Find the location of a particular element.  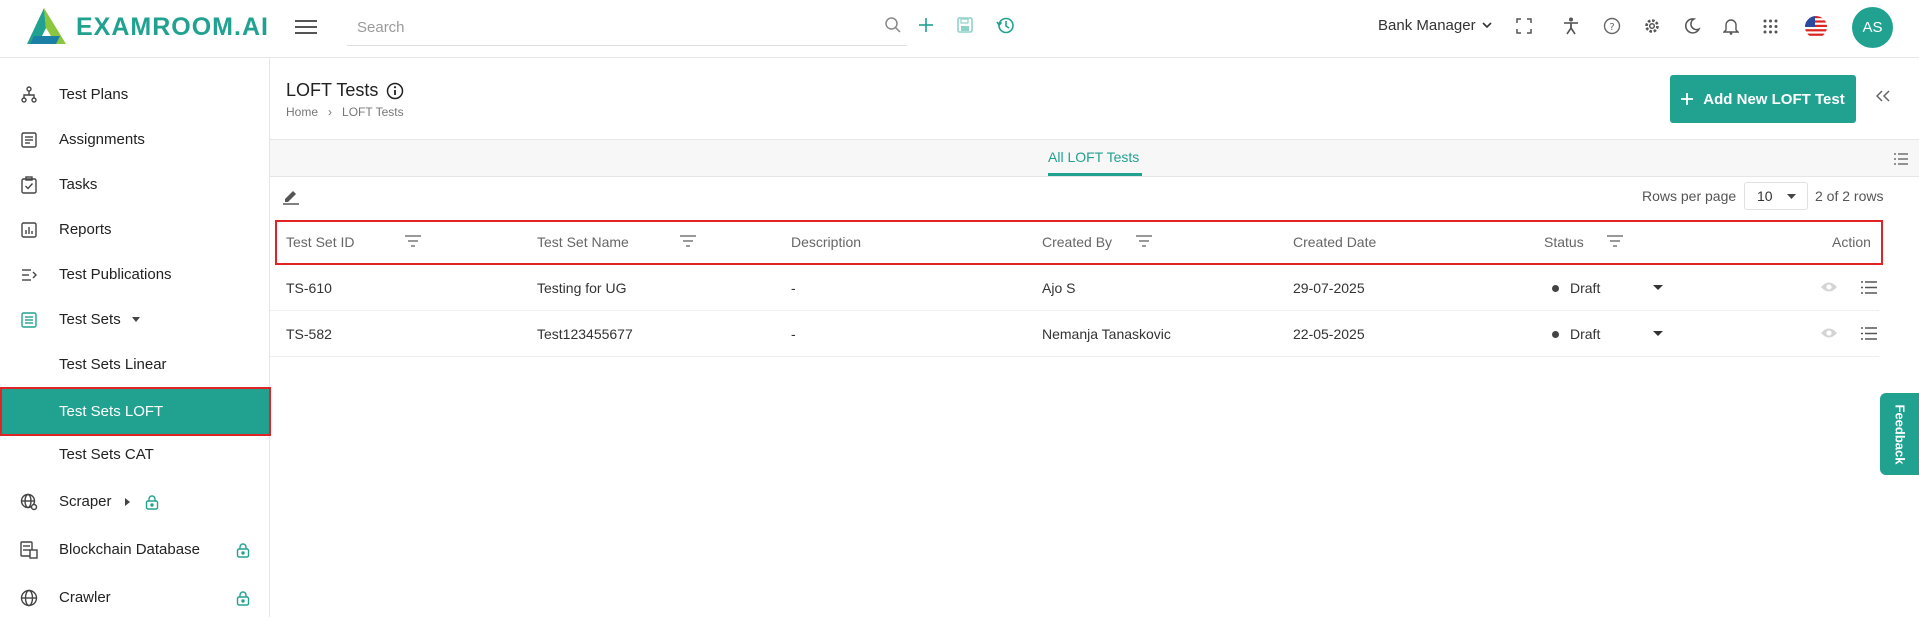

add-icon is located at coordinates (926, 25).